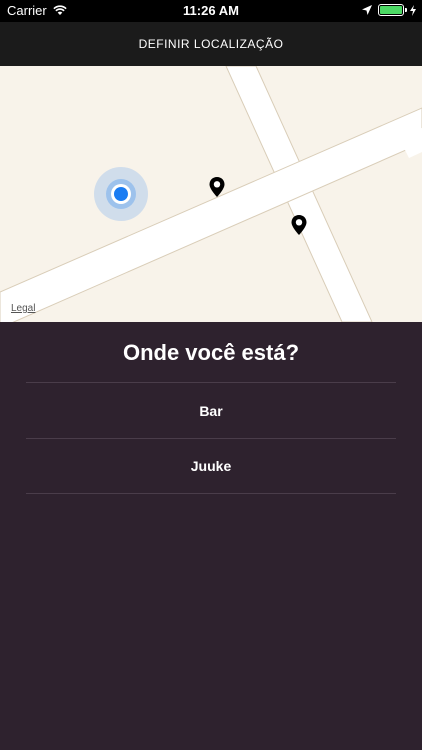  I want to click on nav-title: DEFINIR LOCALIZAÇÃO, so click(211, 44).